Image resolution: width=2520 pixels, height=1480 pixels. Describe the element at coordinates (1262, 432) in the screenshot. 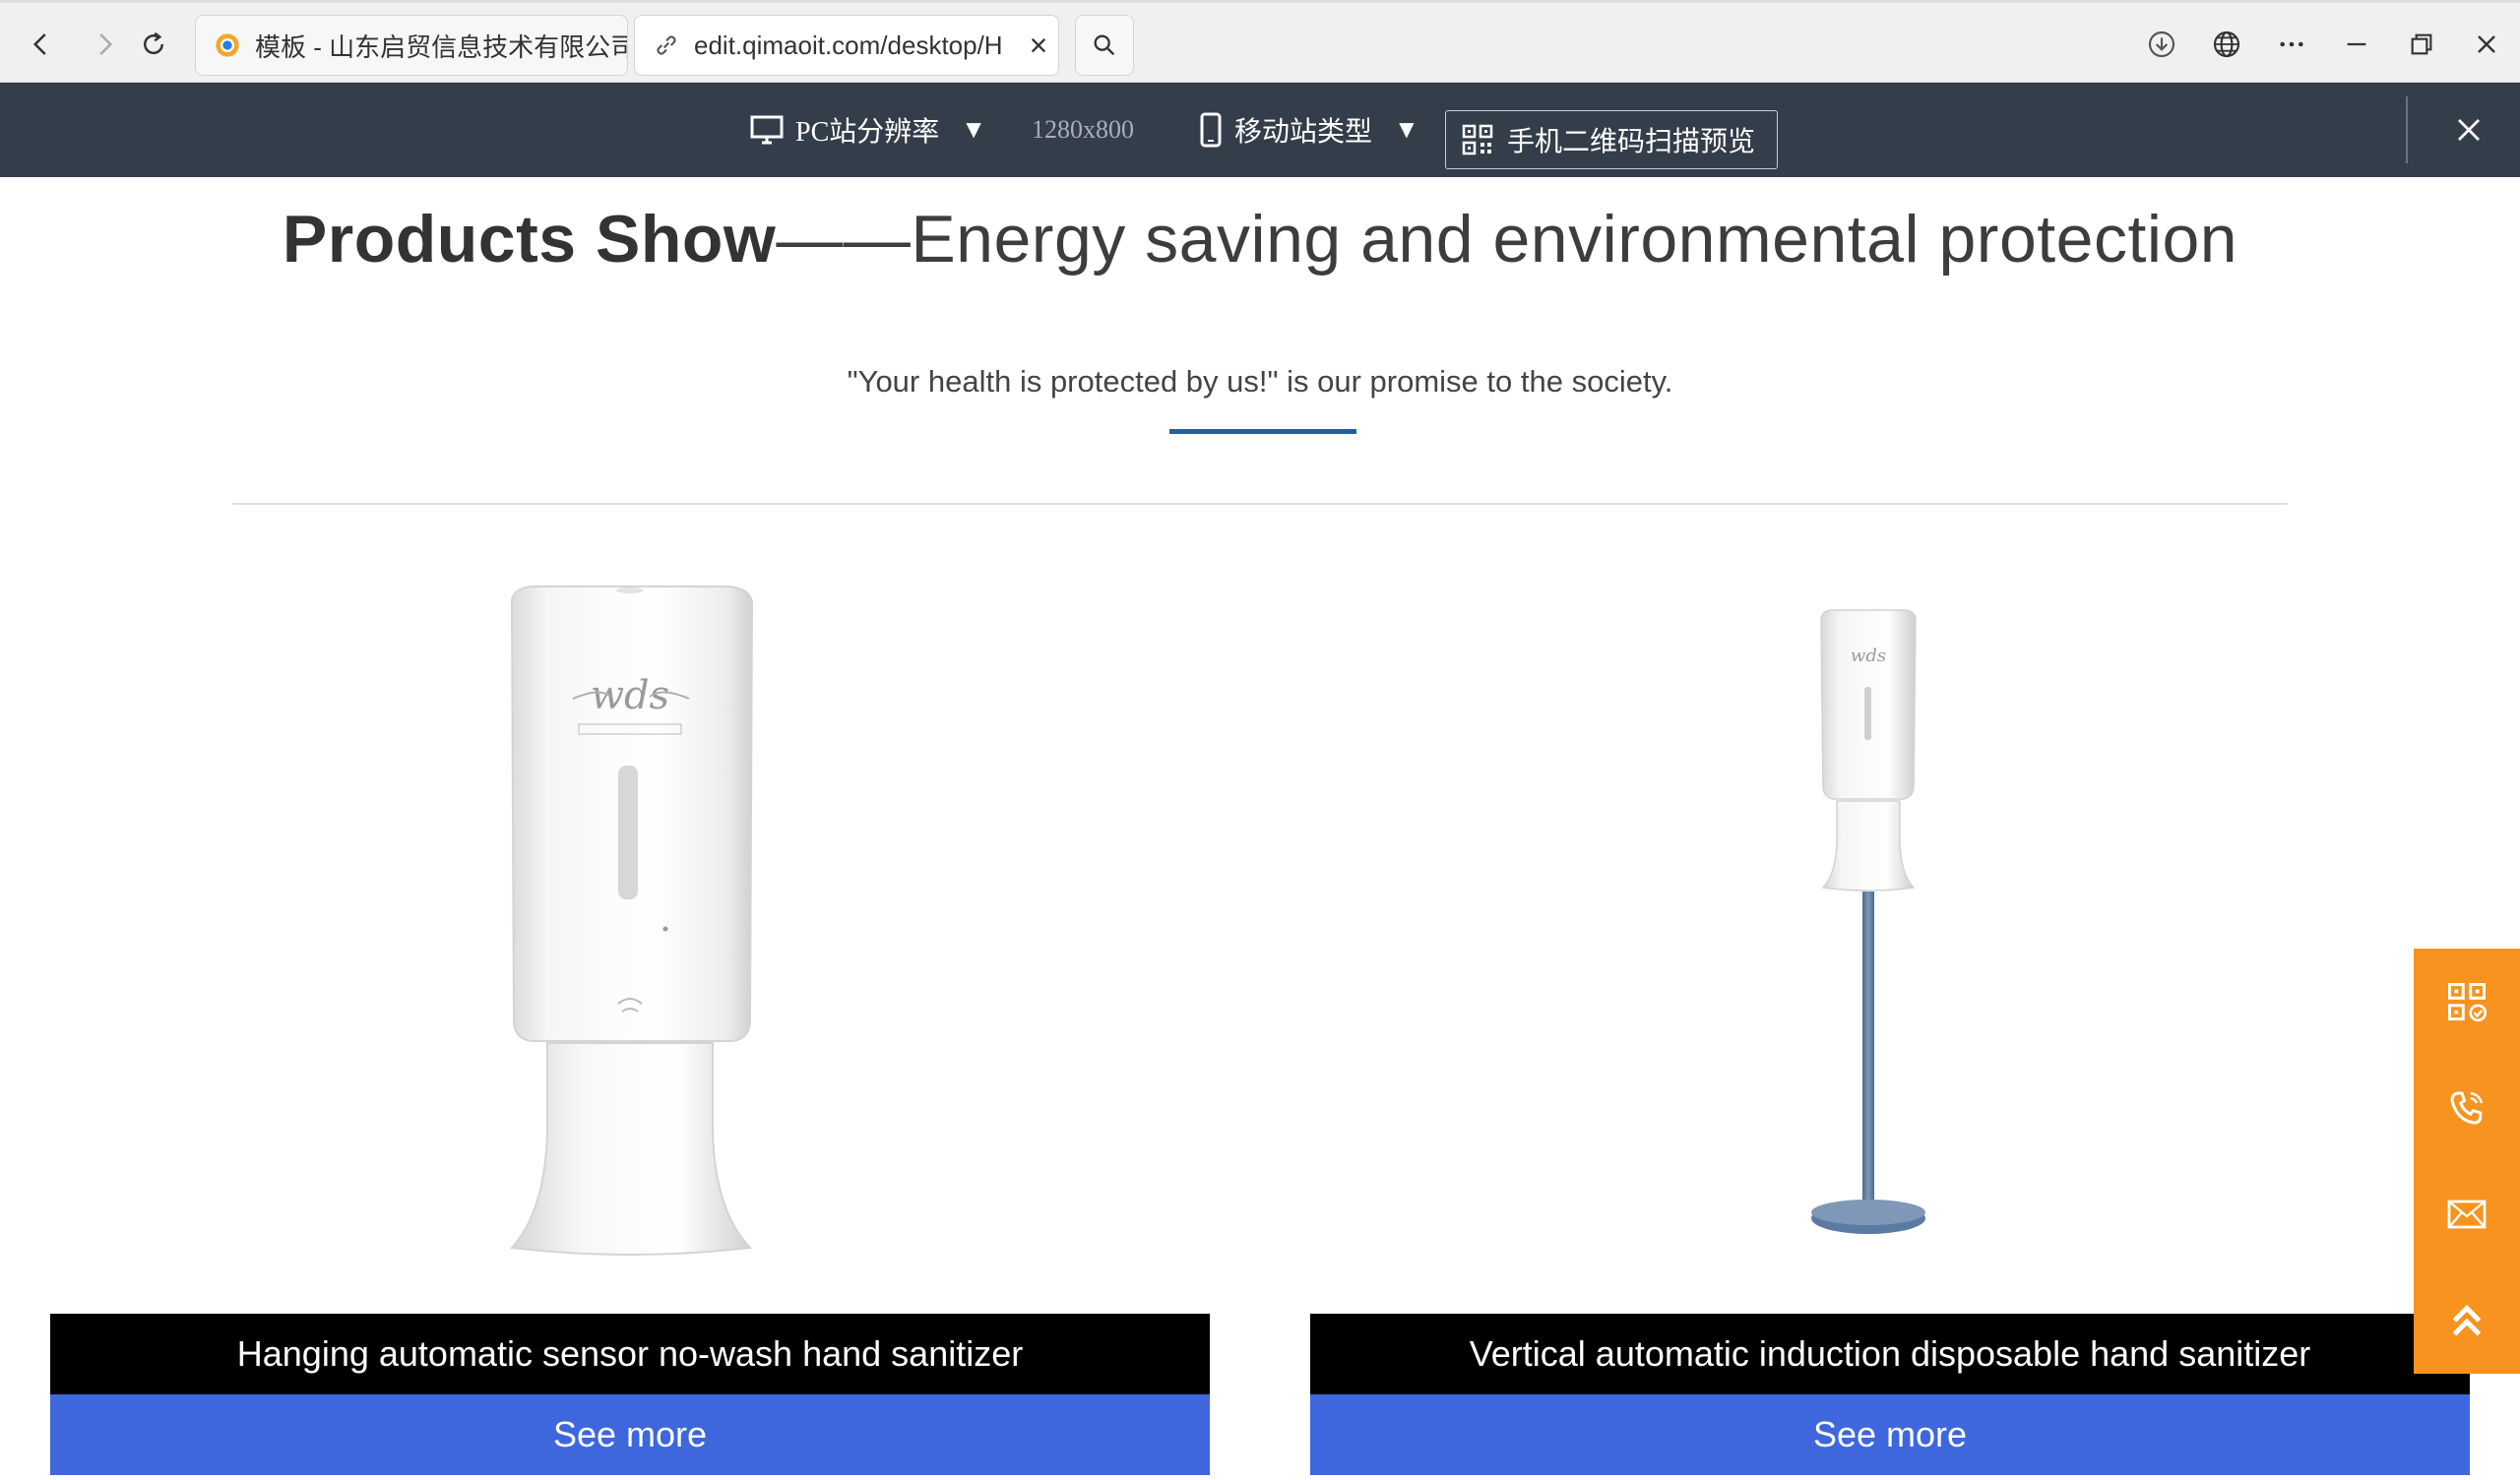

I see `title-accent-bar` at that location.